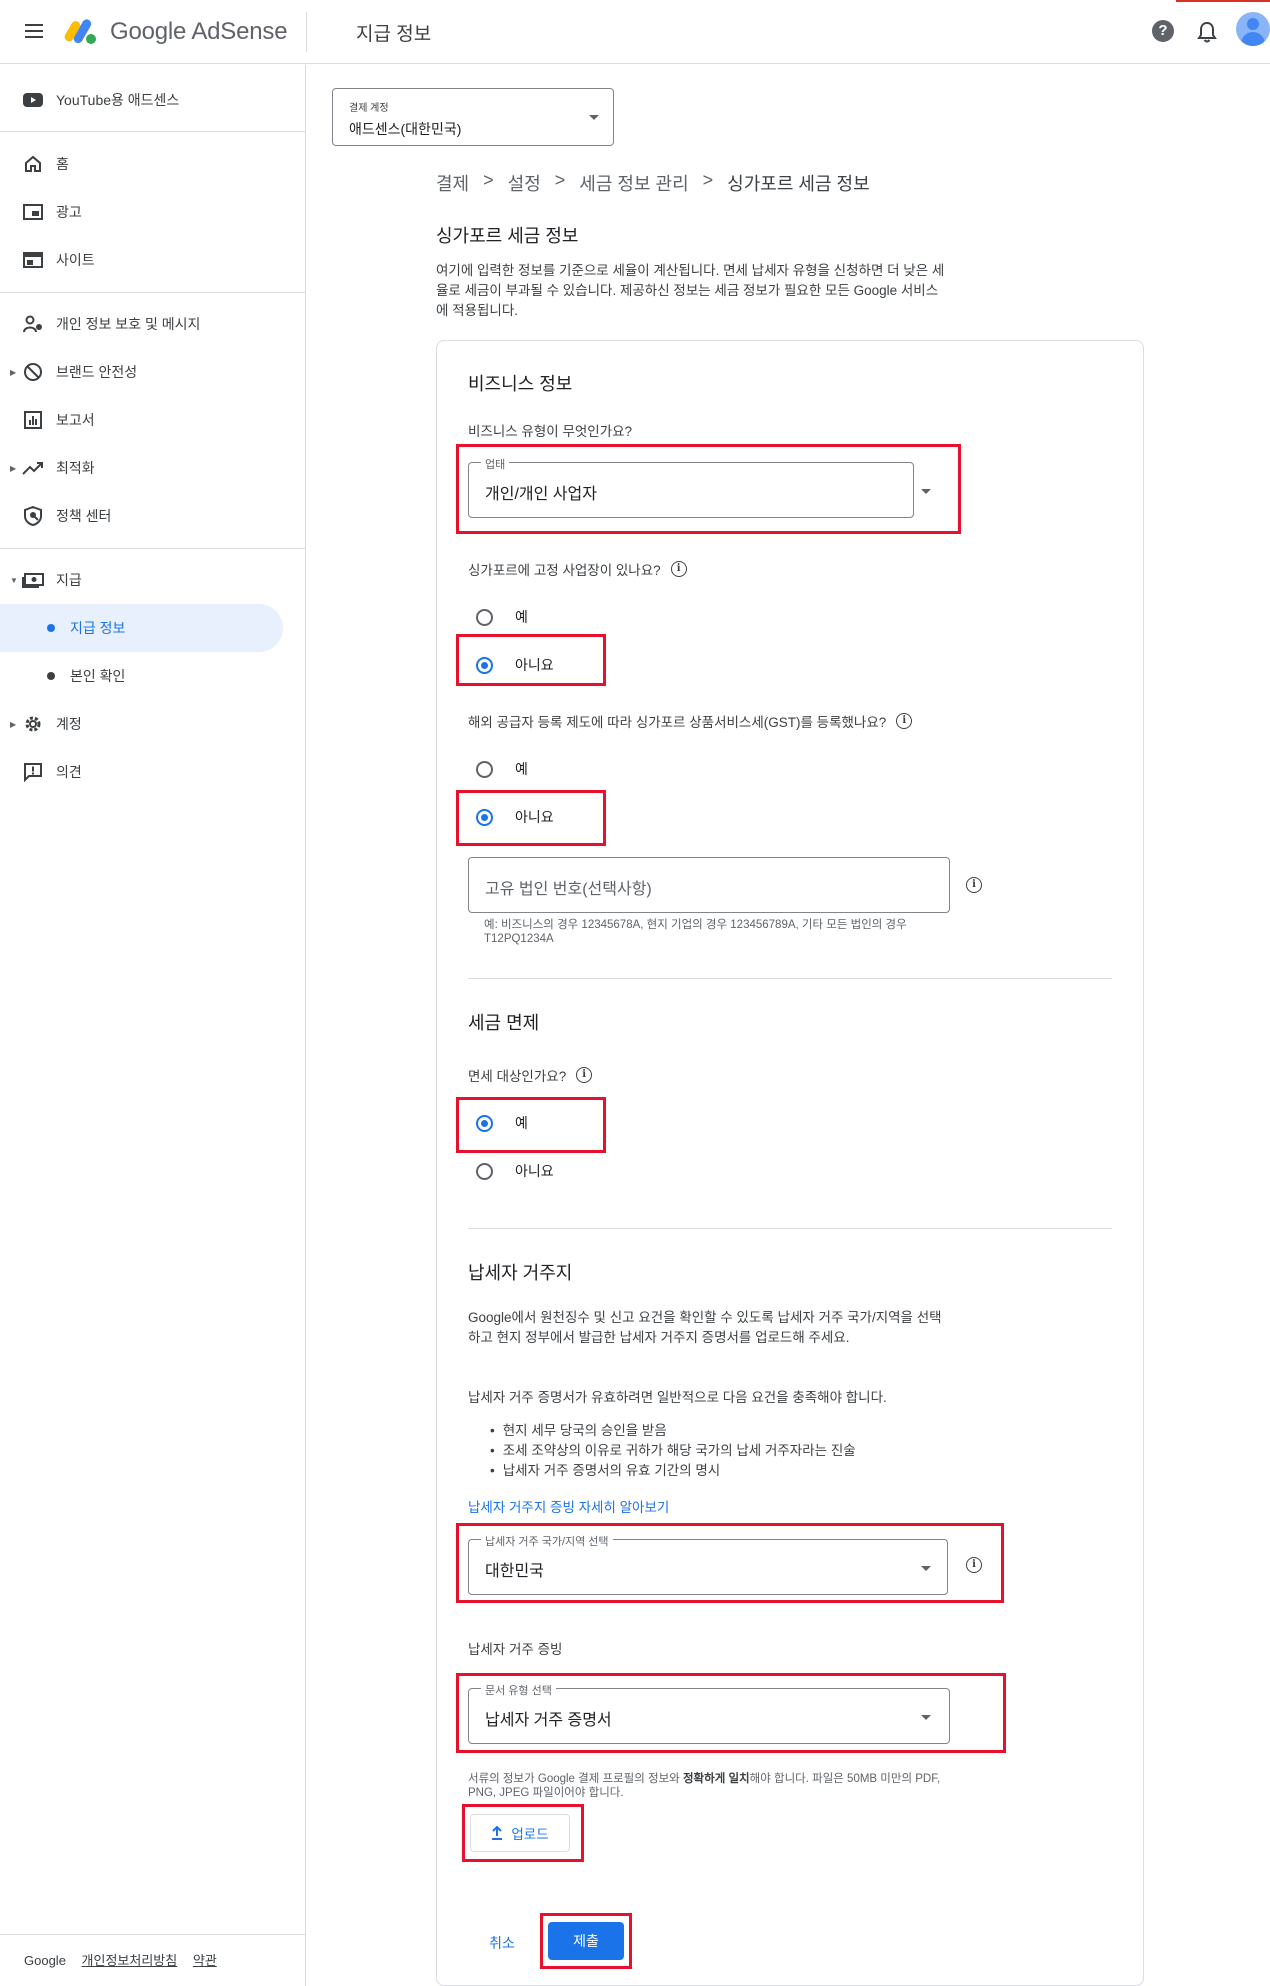 The image size is (1270, 1986). I want to click on section-title: 싱가포르 세금 정보, so click(507, 236).